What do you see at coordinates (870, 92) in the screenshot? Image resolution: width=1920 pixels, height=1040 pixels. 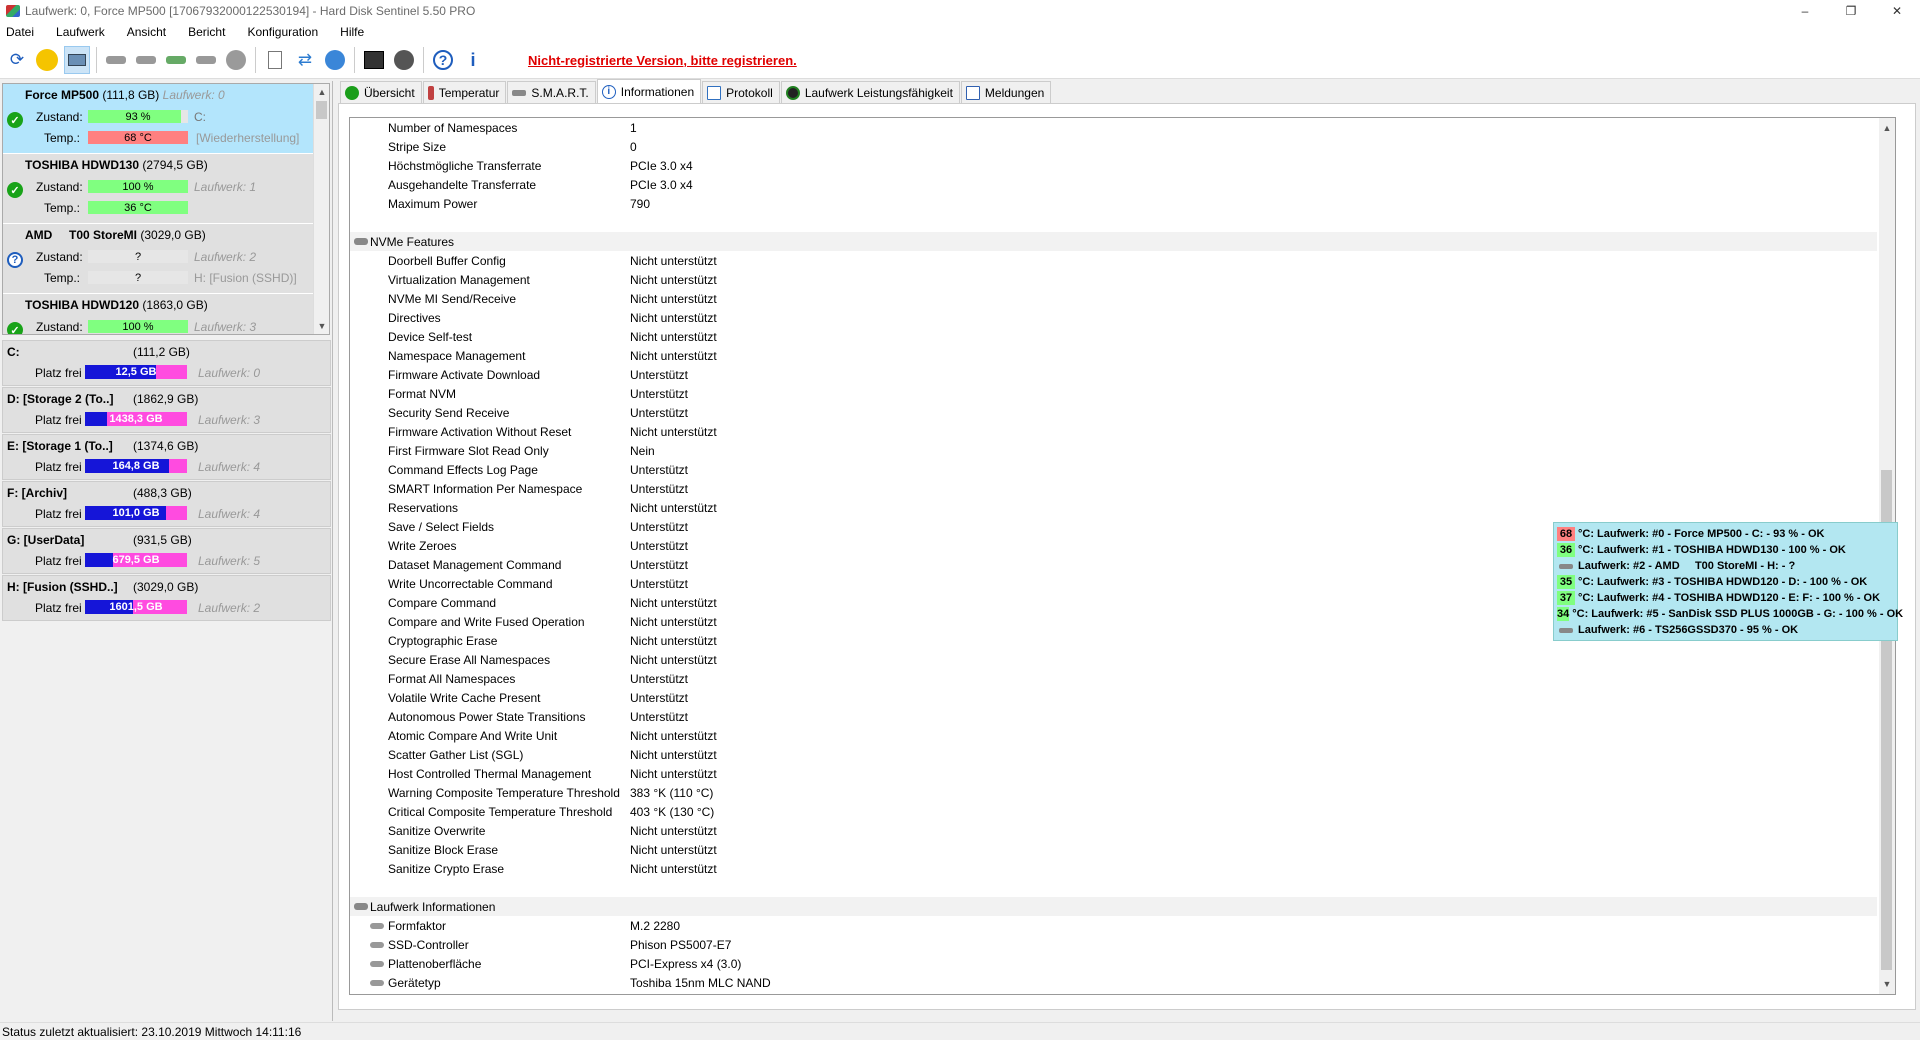 I see `tab-leistungsfaehigkeit: Laufwerk Leistungsfähigkeit` at bounding box center [870, 92].